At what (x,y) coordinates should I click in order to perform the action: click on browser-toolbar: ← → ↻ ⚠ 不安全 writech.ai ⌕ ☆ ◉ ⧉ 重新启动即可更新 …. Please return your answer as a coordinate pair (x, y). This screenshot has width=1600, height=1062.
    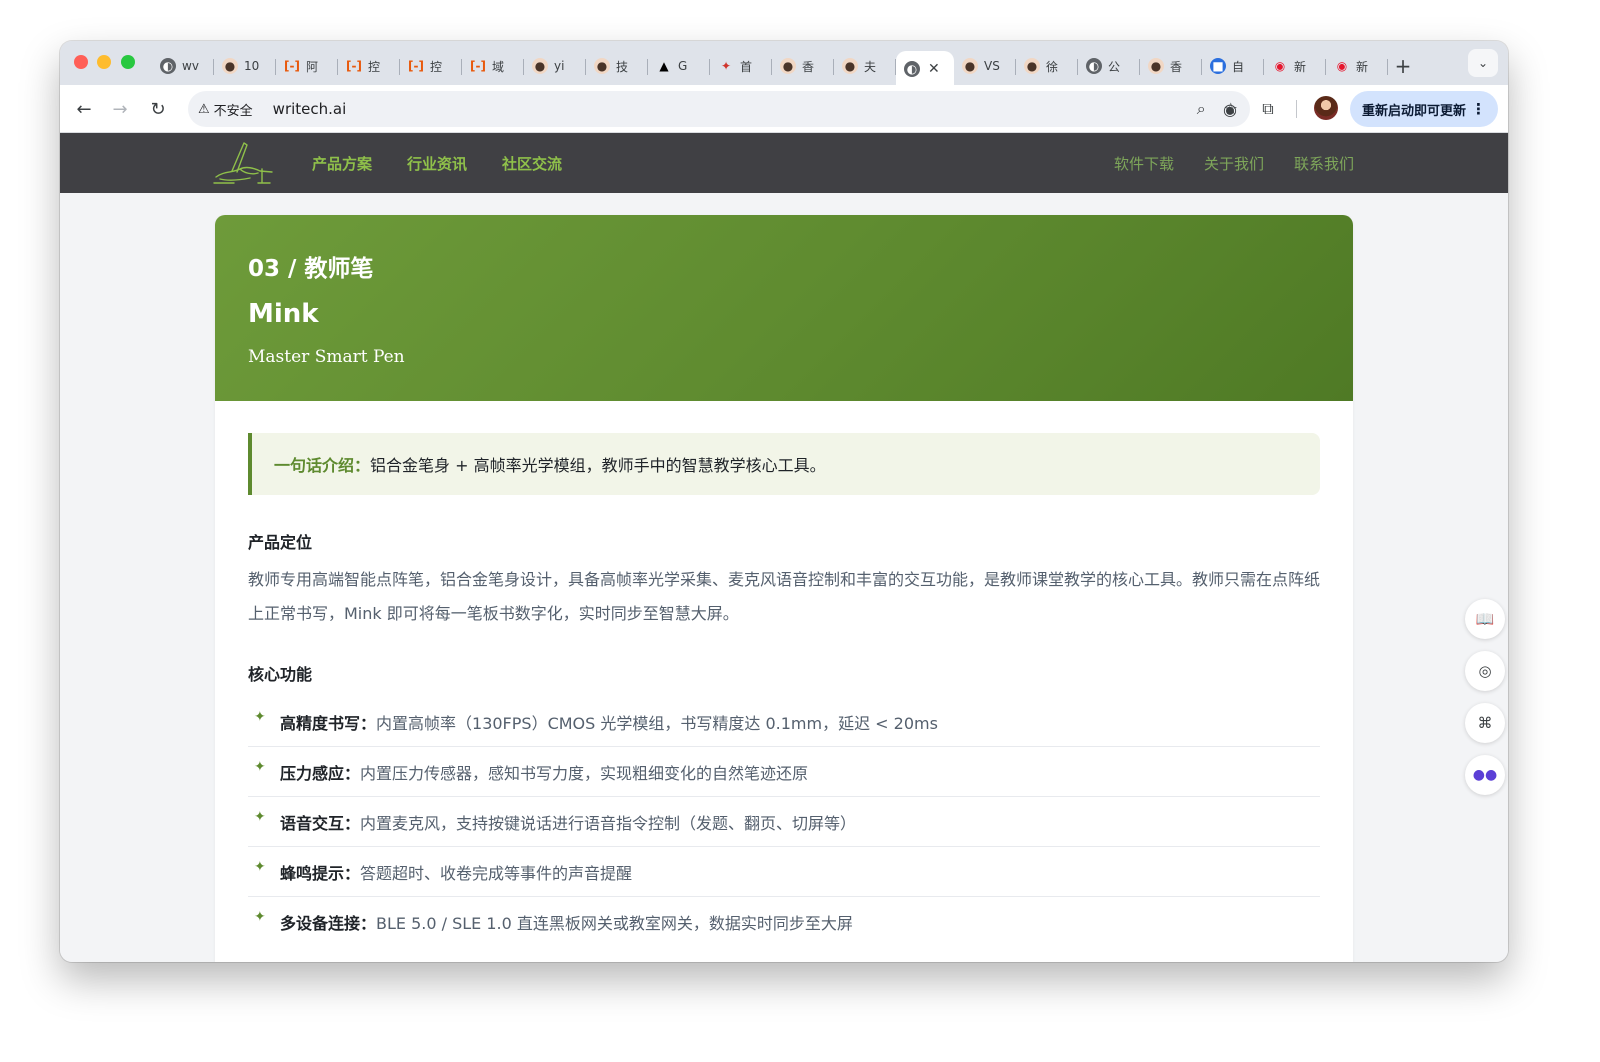
    Looking at the image, I should click on (784, 109).